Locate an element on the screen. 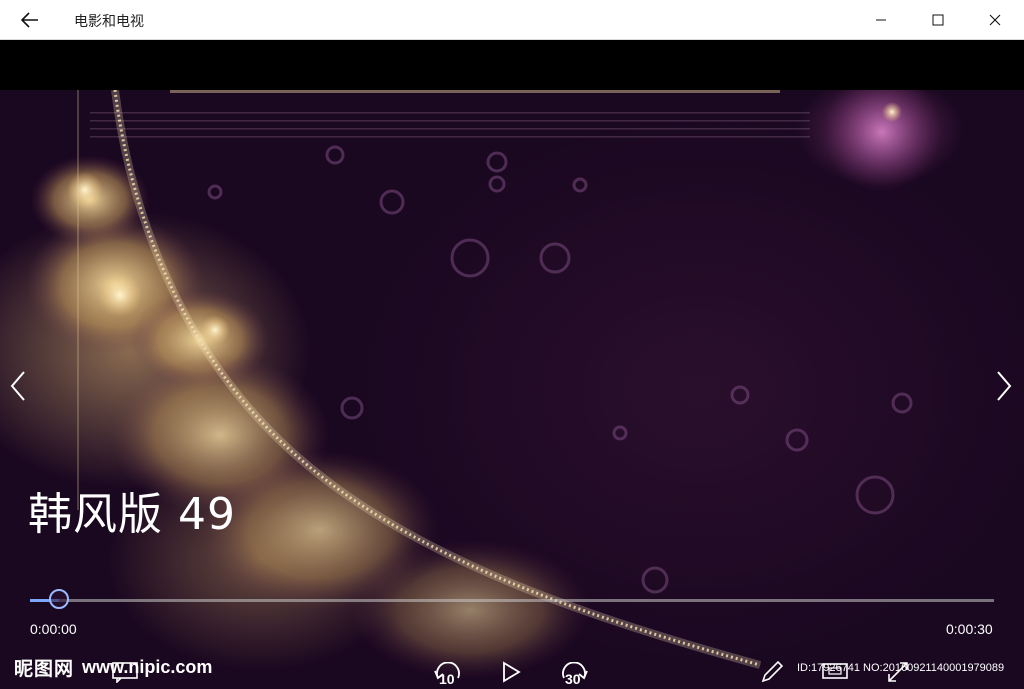 This screenshot has height=689, width=1024. subtitles-icon is located at coordinates (125, 672).